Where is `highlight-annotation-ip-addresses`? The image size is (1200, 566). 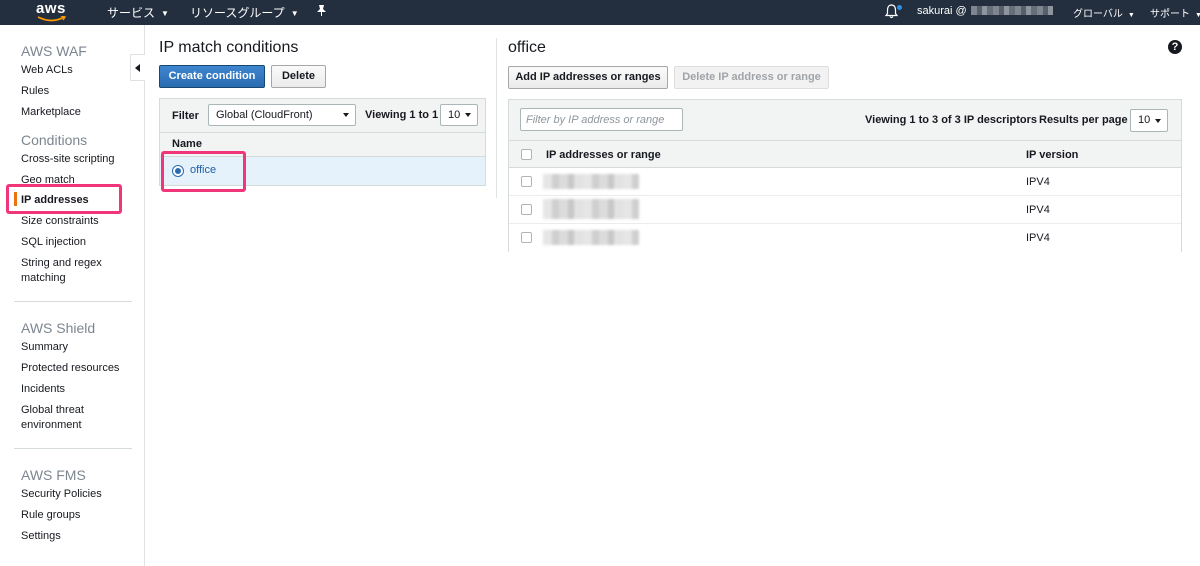 highlight-annotation-ip-addresses is located at coordinates (64, 199).